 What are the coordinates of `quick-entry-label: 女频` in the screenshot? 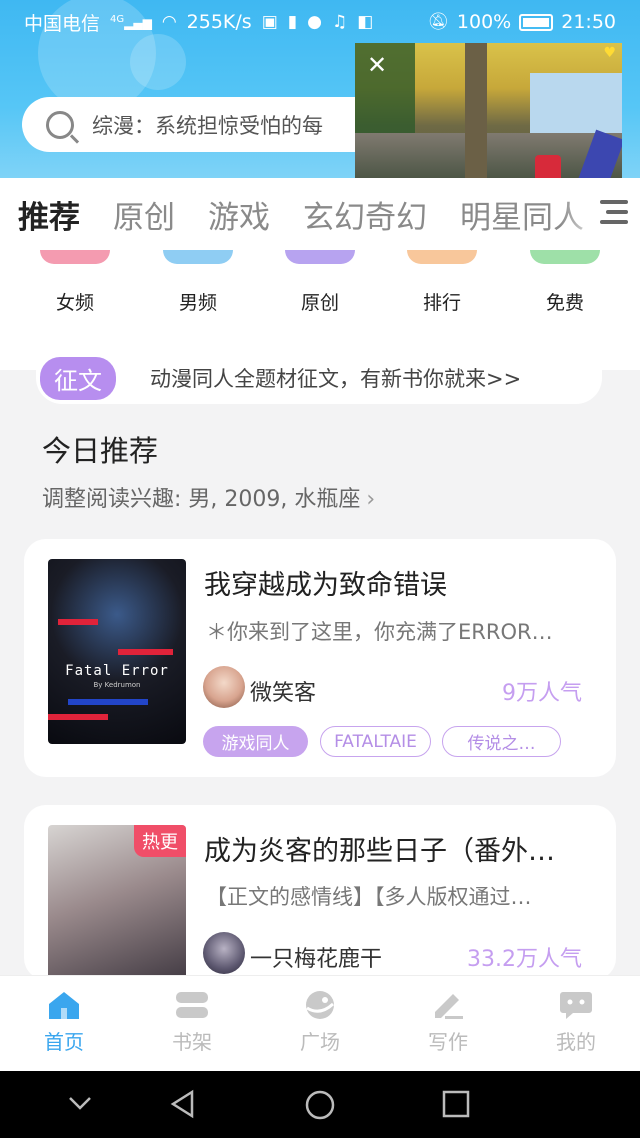 It's located at (74, 303).